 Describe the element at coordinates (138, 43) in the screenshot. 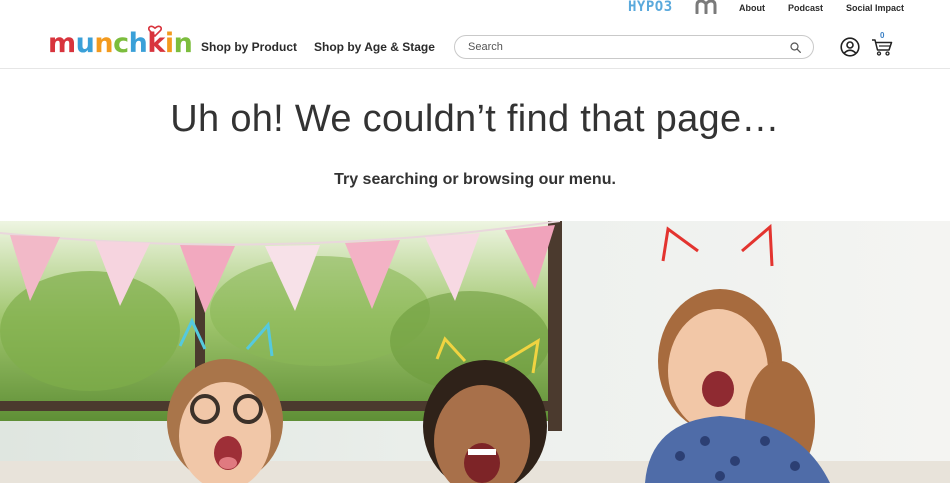

I see `logo-letter: h` at that location.